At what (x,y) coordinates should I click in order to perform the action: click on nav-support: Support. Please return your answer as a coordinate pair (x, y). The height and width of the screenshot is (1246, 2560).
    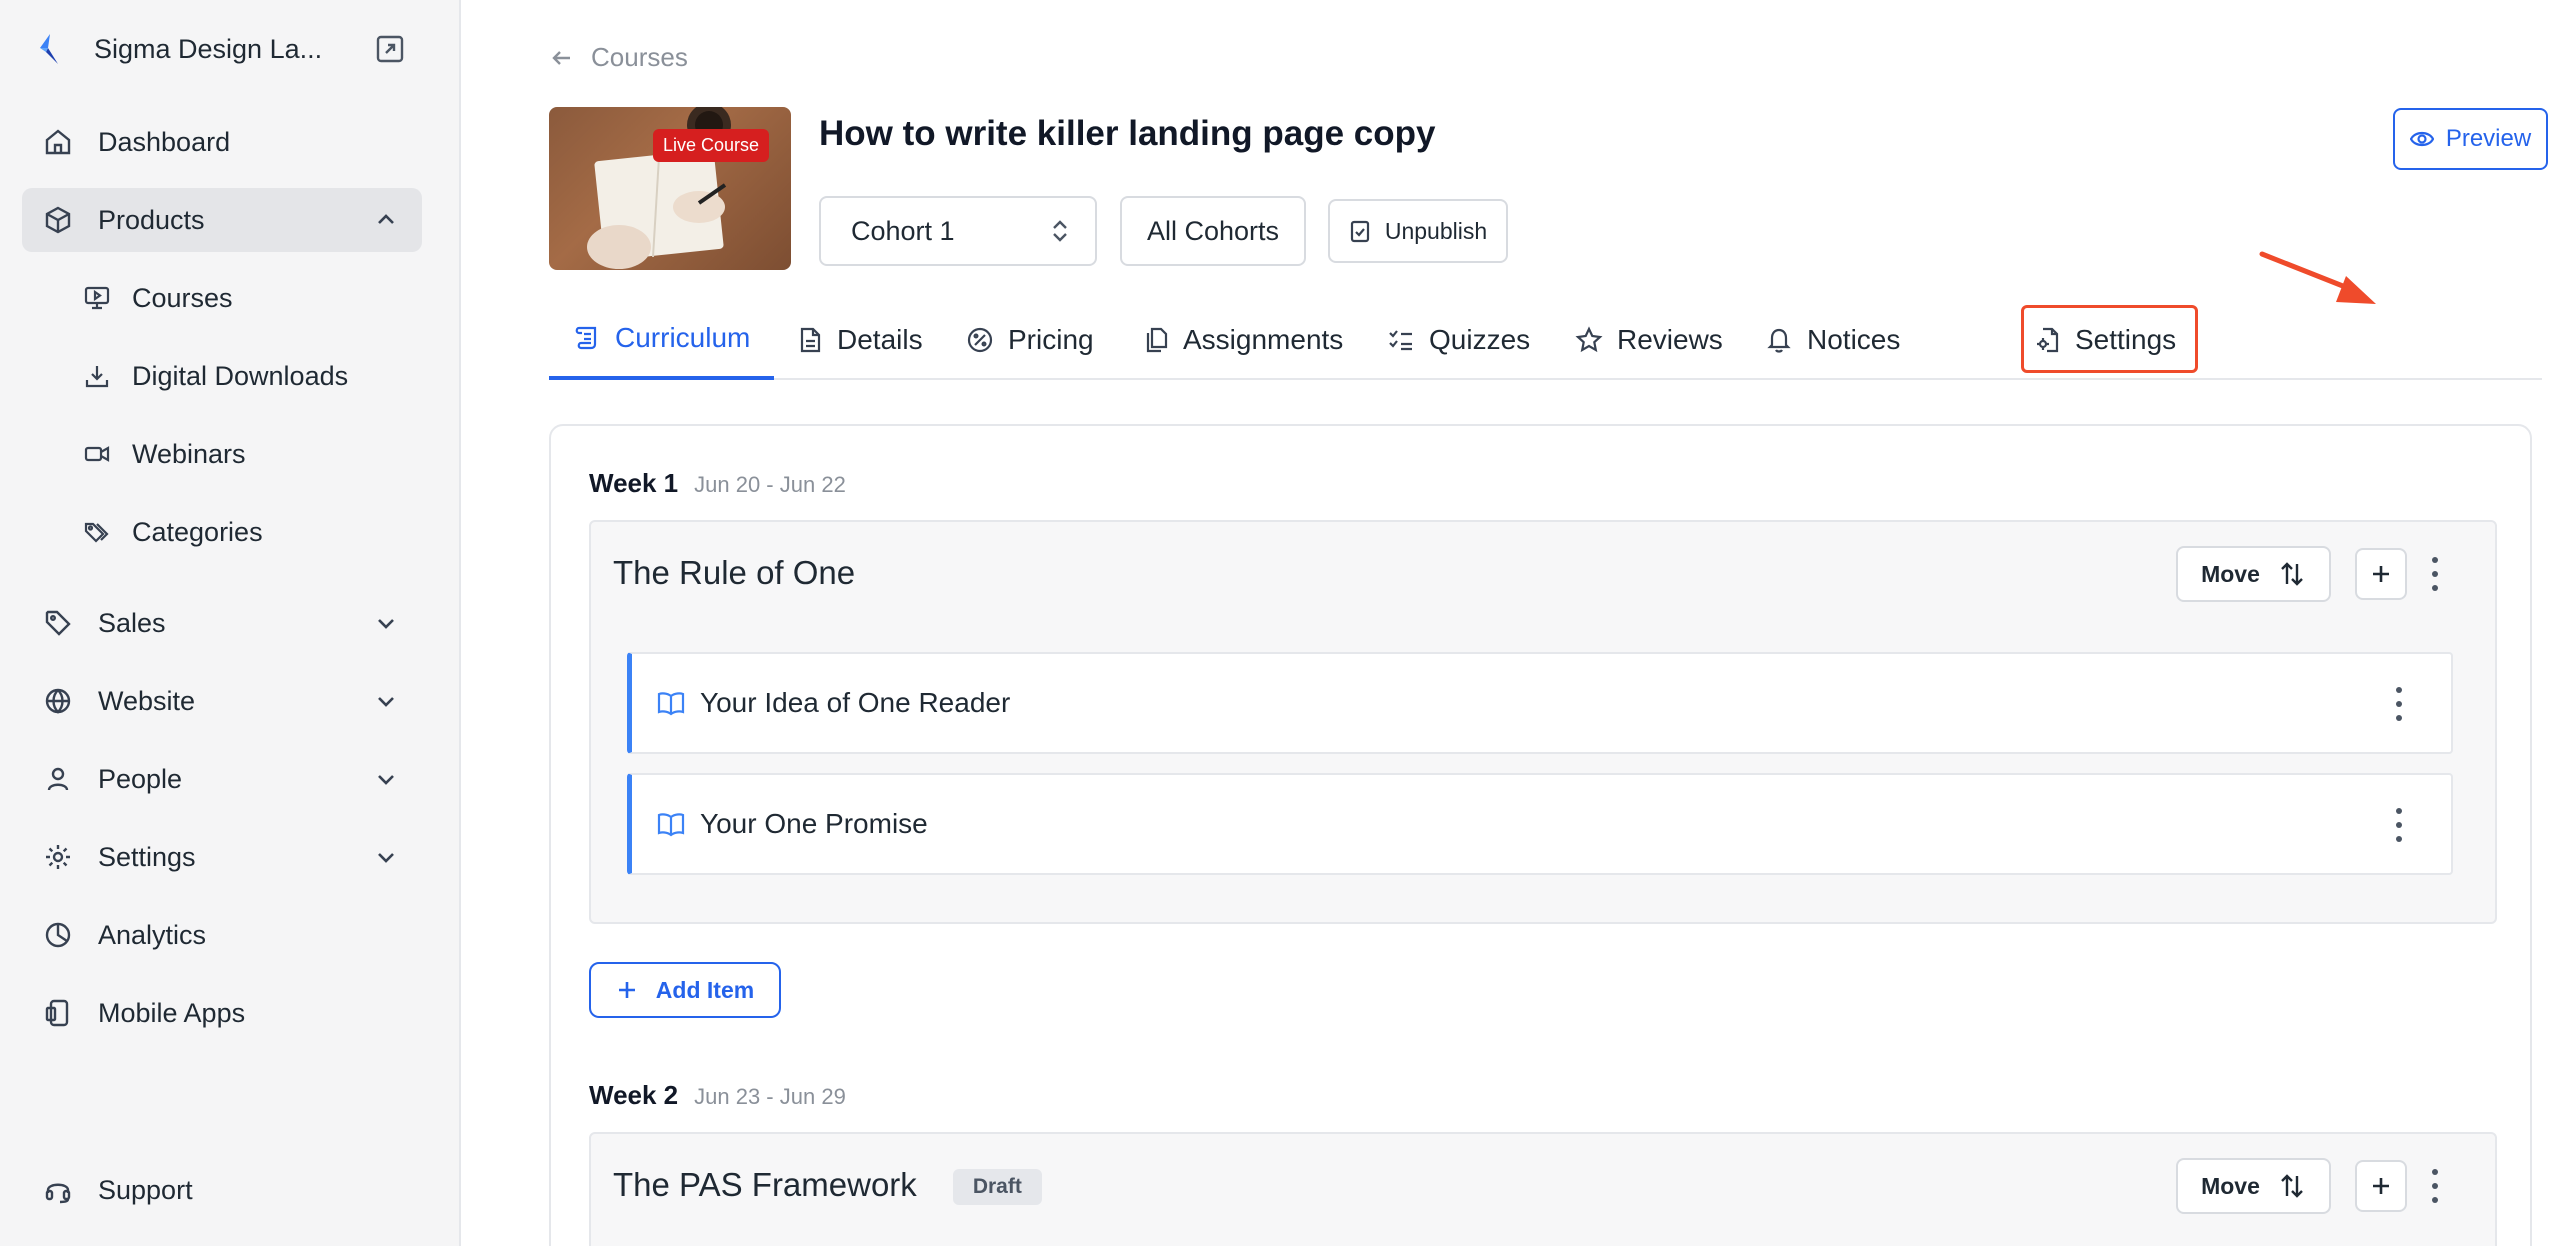
    Looking at the image, I should click on (222, 1190).